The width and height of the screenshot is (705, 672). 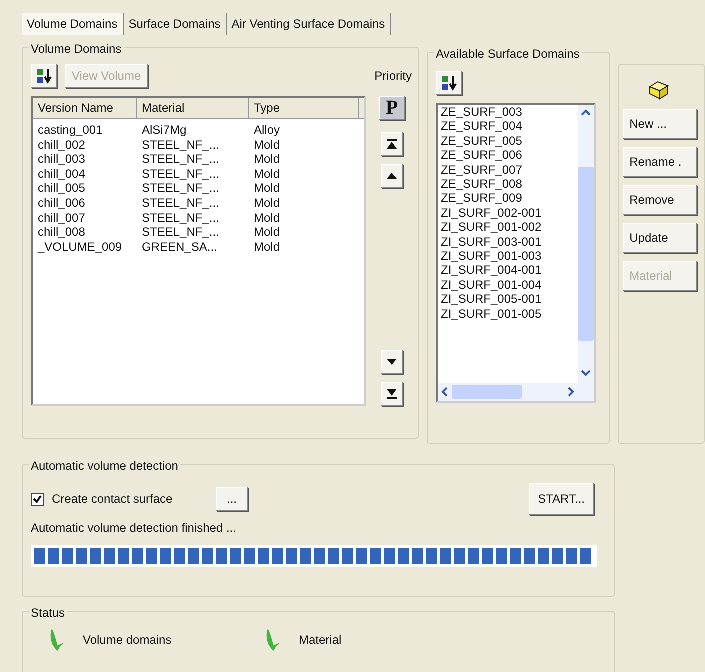 I want to click on status-label: Volume domains, so click(x=127, y=640).